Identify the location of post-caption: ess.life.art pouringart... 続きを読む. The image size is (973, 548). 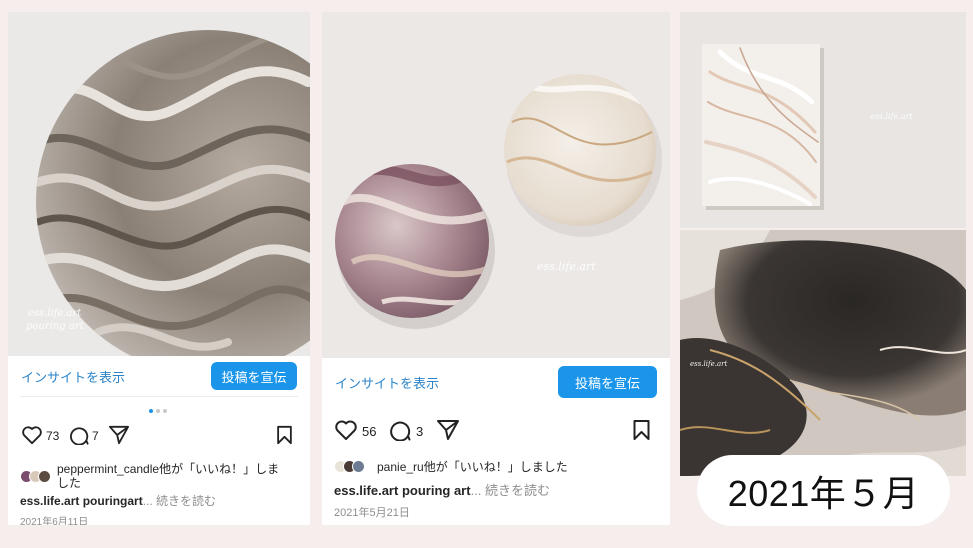
(118, 500).